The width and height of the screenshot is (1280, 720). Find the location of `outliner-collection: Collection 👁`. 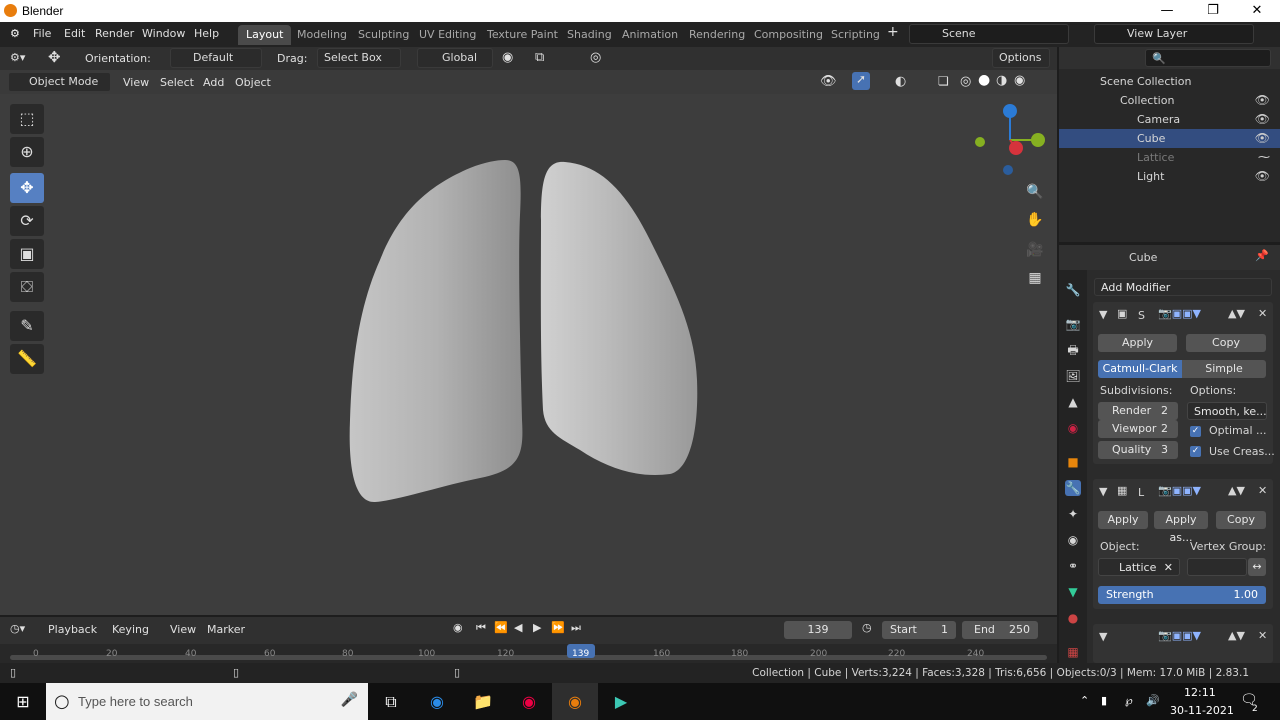

outliner-collection: Collection 👁 is located at coordinates (1169, 100).